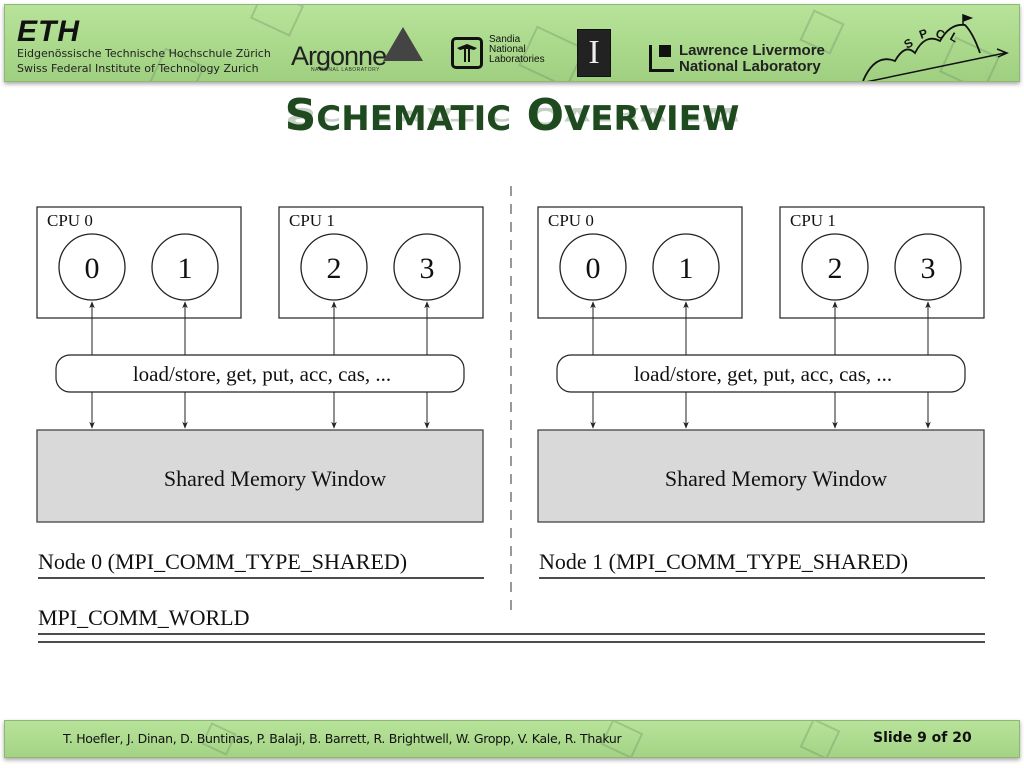  I want to click on world-comm-label: MPI_COMM_WORLD, so click(143, 617).